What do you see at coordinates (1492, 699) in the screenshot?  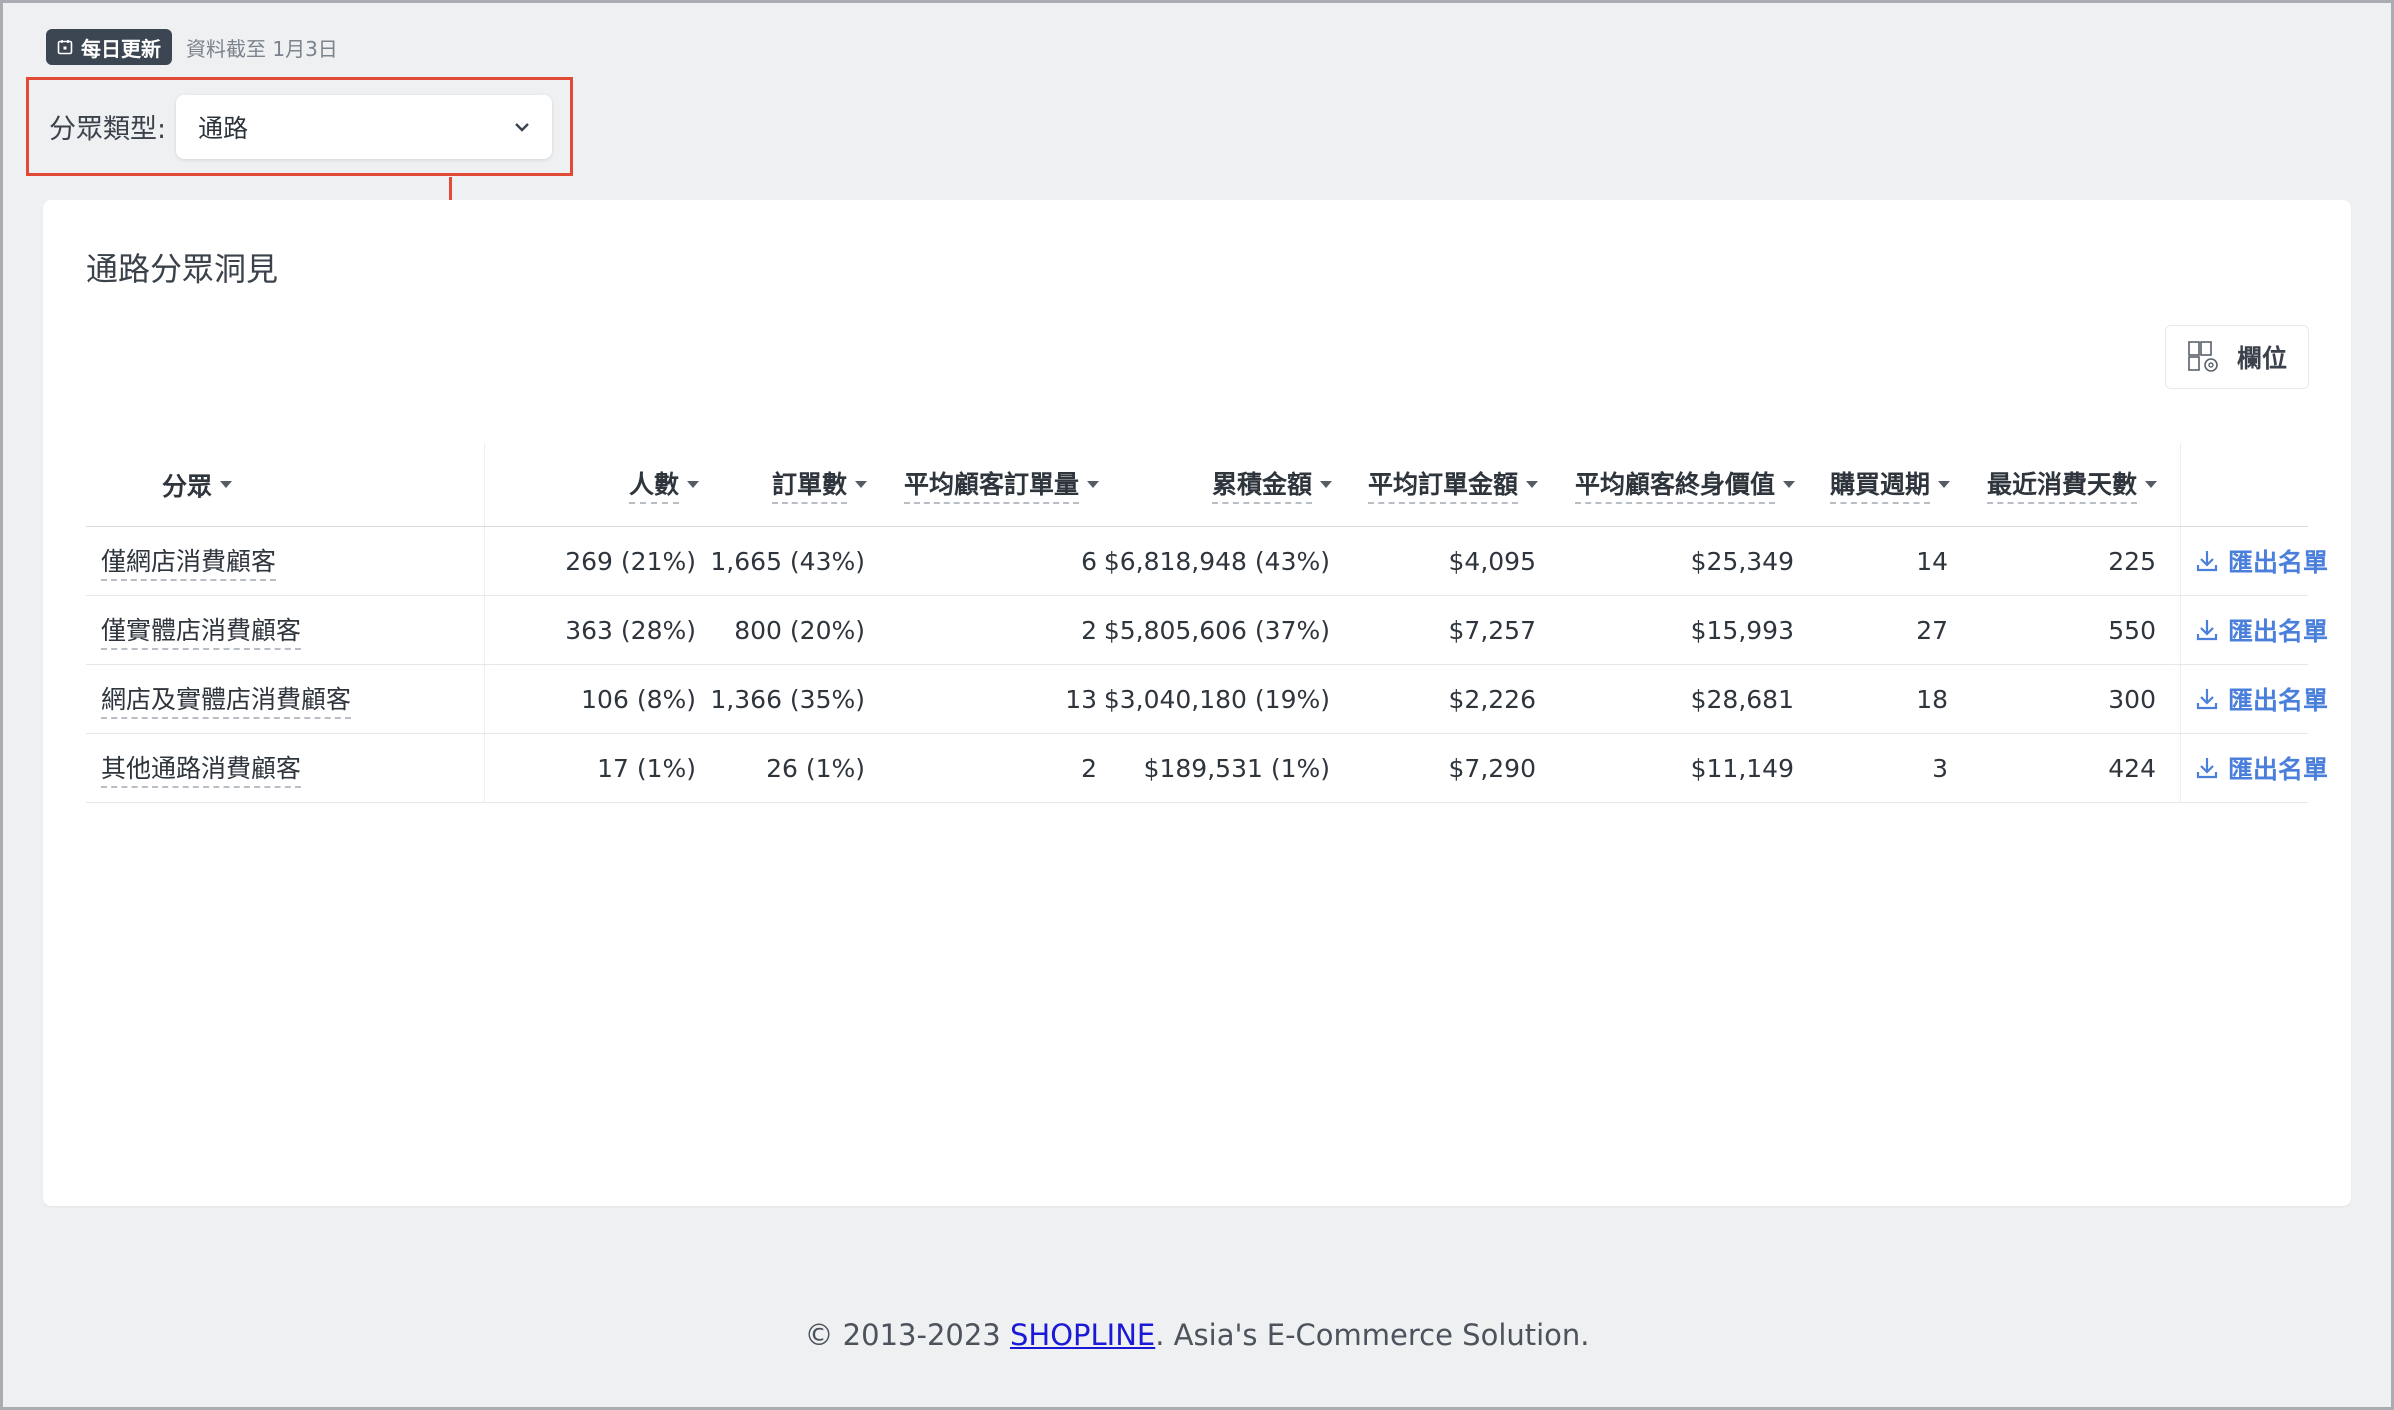 I see `avg-order-amount-cell: $2,226` at bounding box center [1492, 699].